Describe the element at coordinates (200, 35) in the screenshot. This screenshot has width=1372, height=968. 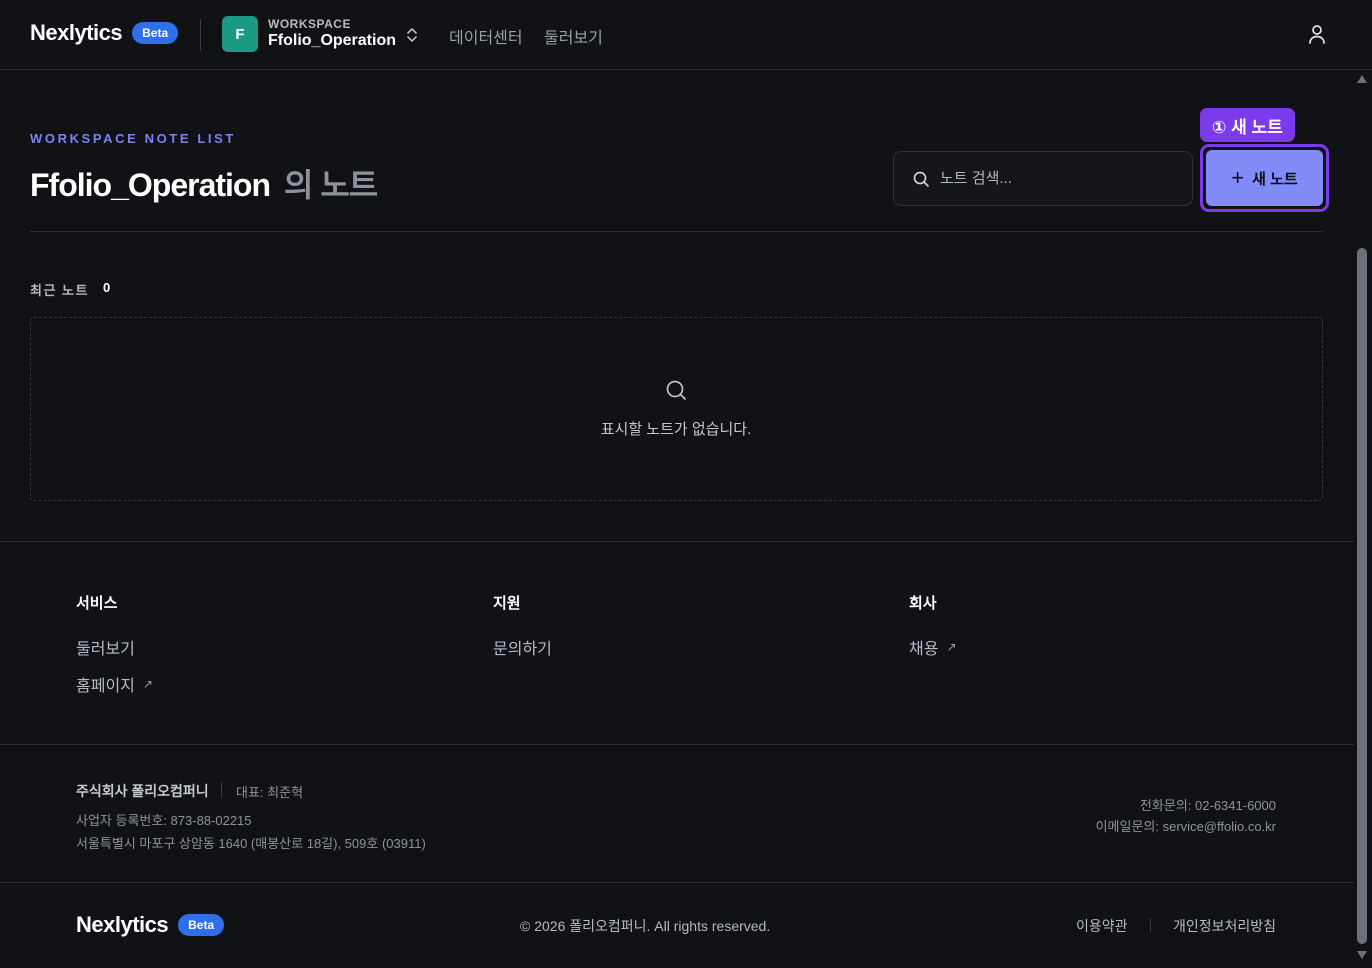
I see `header-divider` at that location.